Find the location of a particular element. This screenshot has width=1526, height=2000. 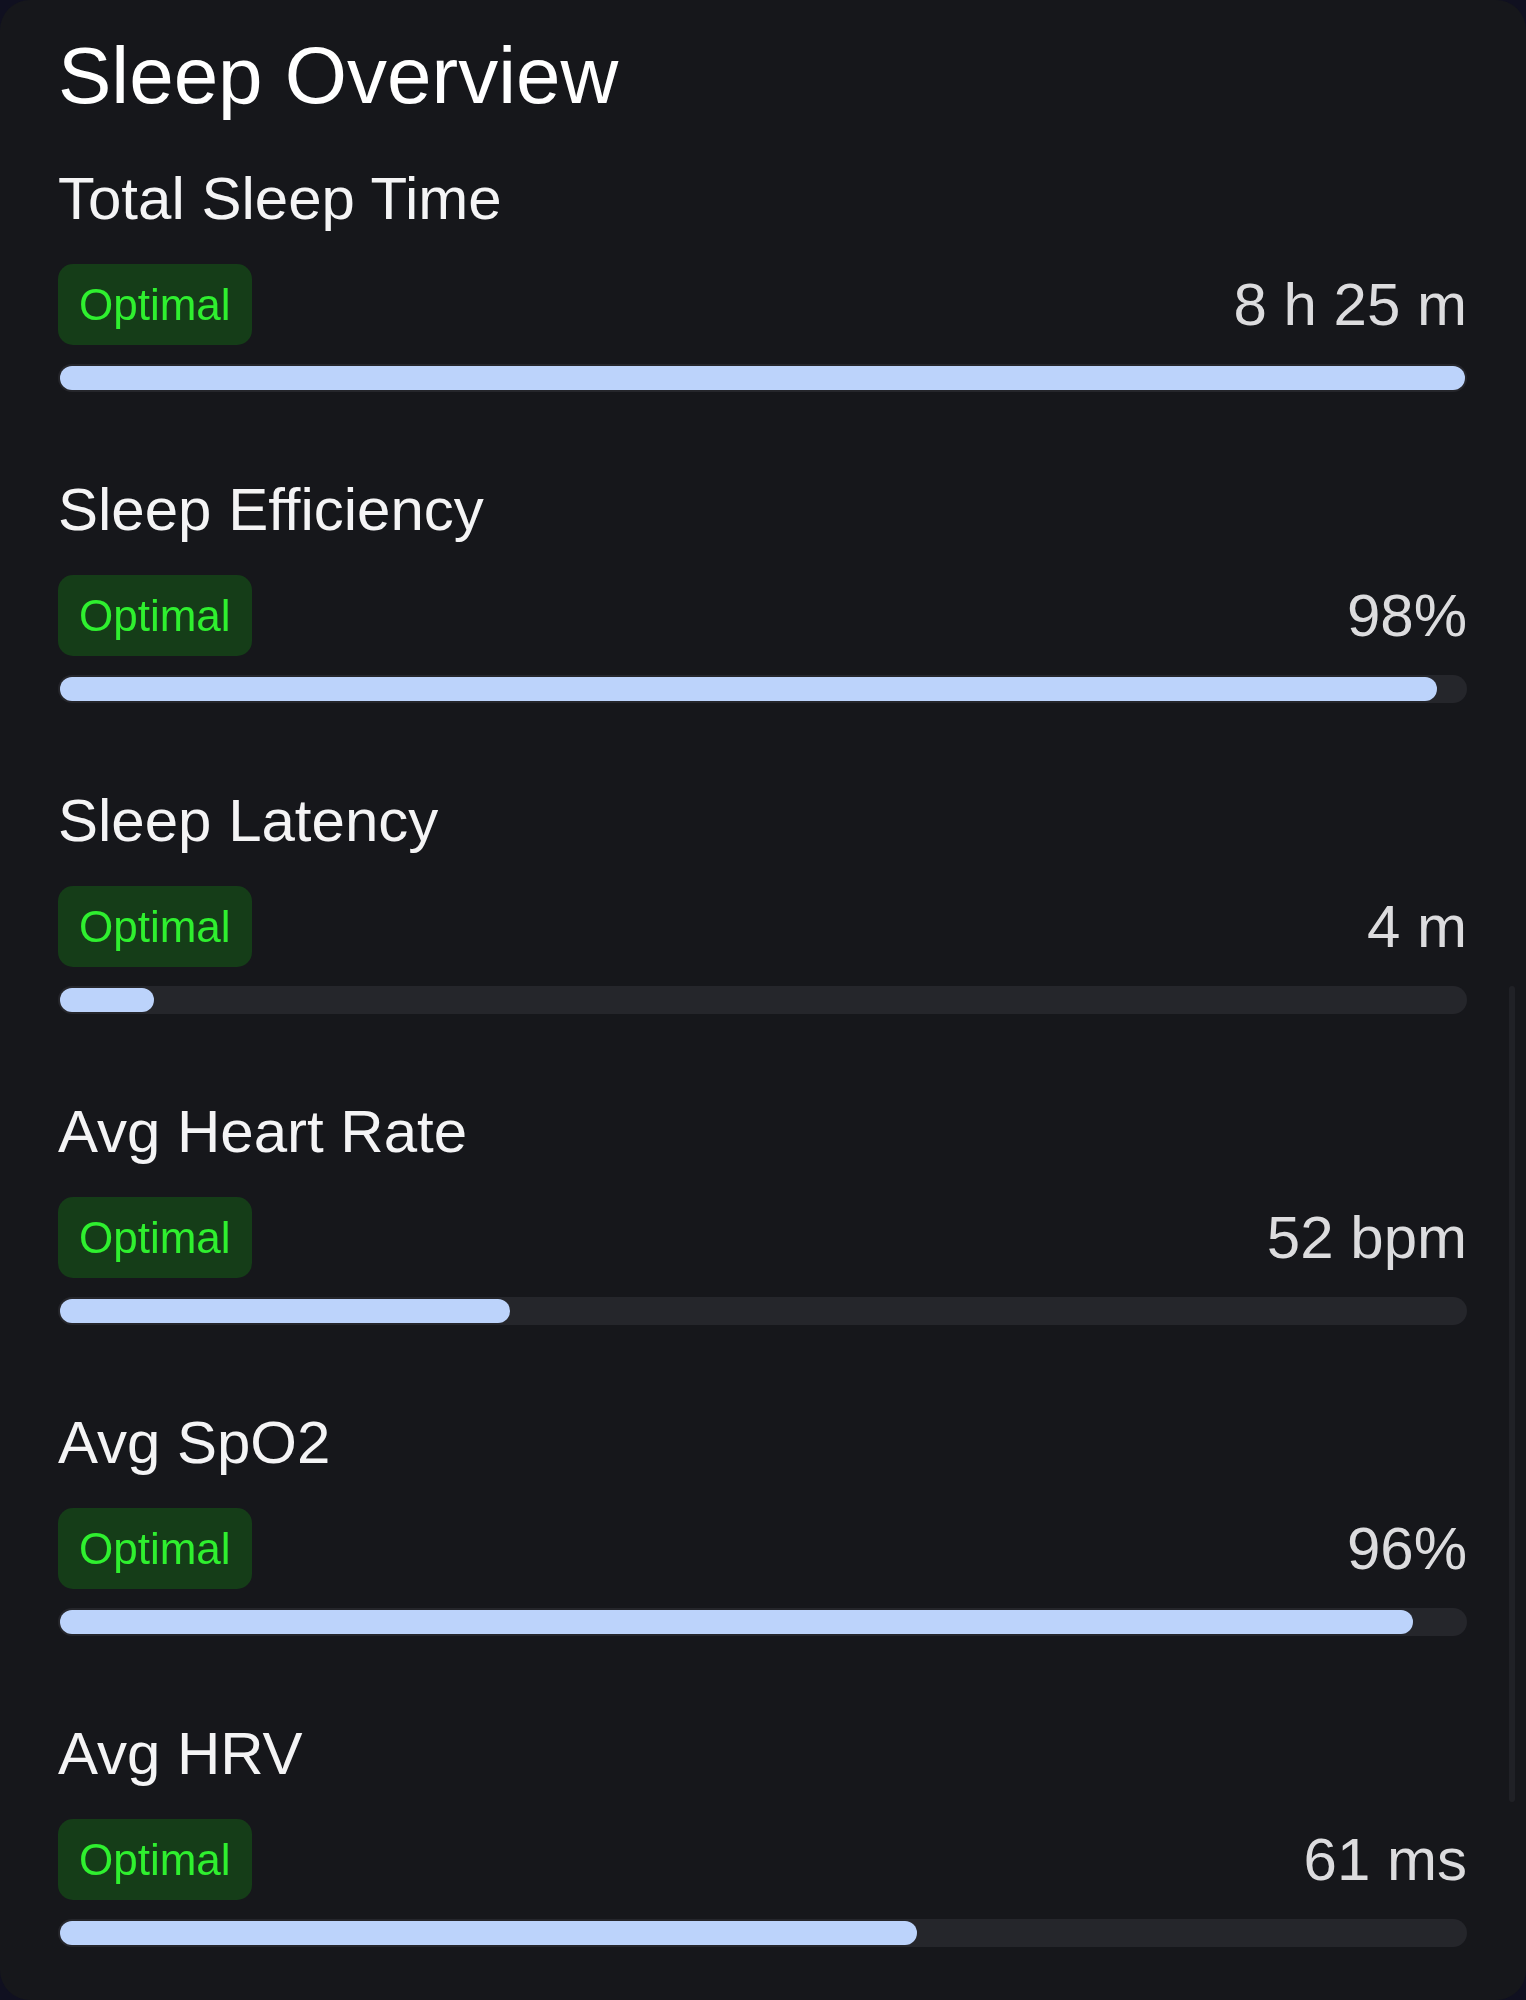

metric-label: Avg HRV is located at coordinates (180, 1754).